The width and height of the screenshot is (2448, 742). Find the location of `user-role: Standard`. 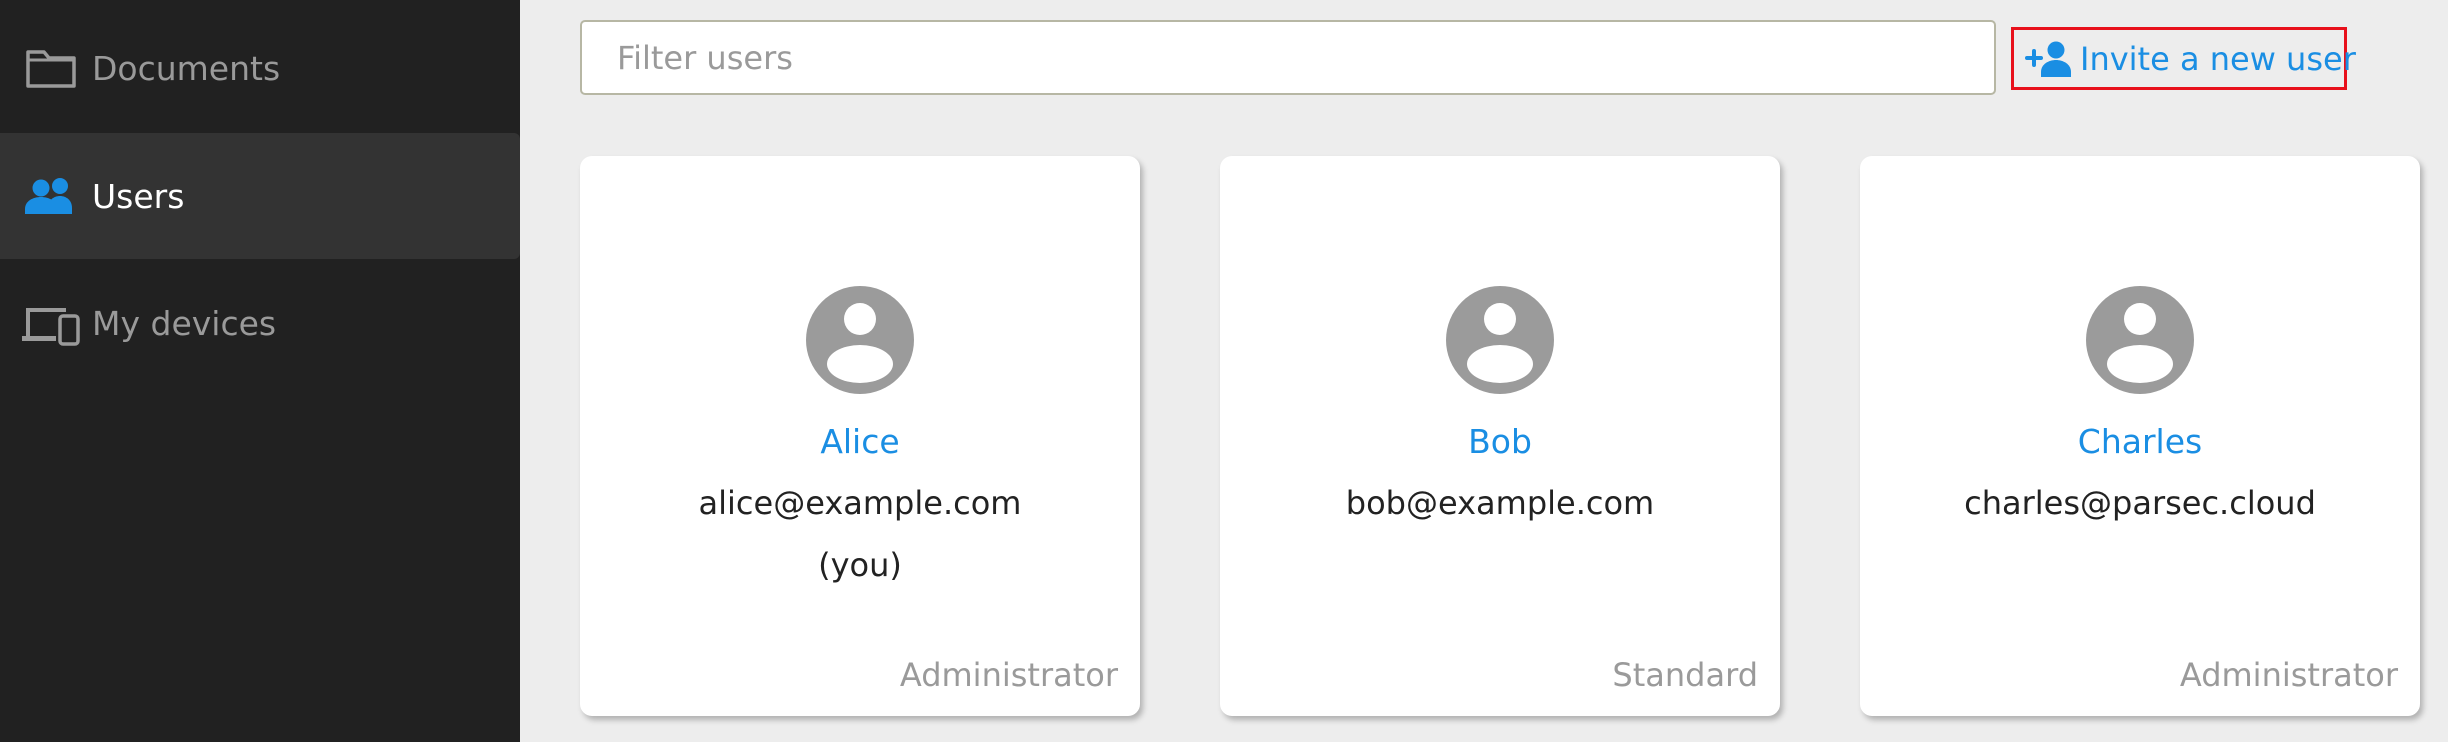

user-role: Standard is located at coordinates (1685, 675).